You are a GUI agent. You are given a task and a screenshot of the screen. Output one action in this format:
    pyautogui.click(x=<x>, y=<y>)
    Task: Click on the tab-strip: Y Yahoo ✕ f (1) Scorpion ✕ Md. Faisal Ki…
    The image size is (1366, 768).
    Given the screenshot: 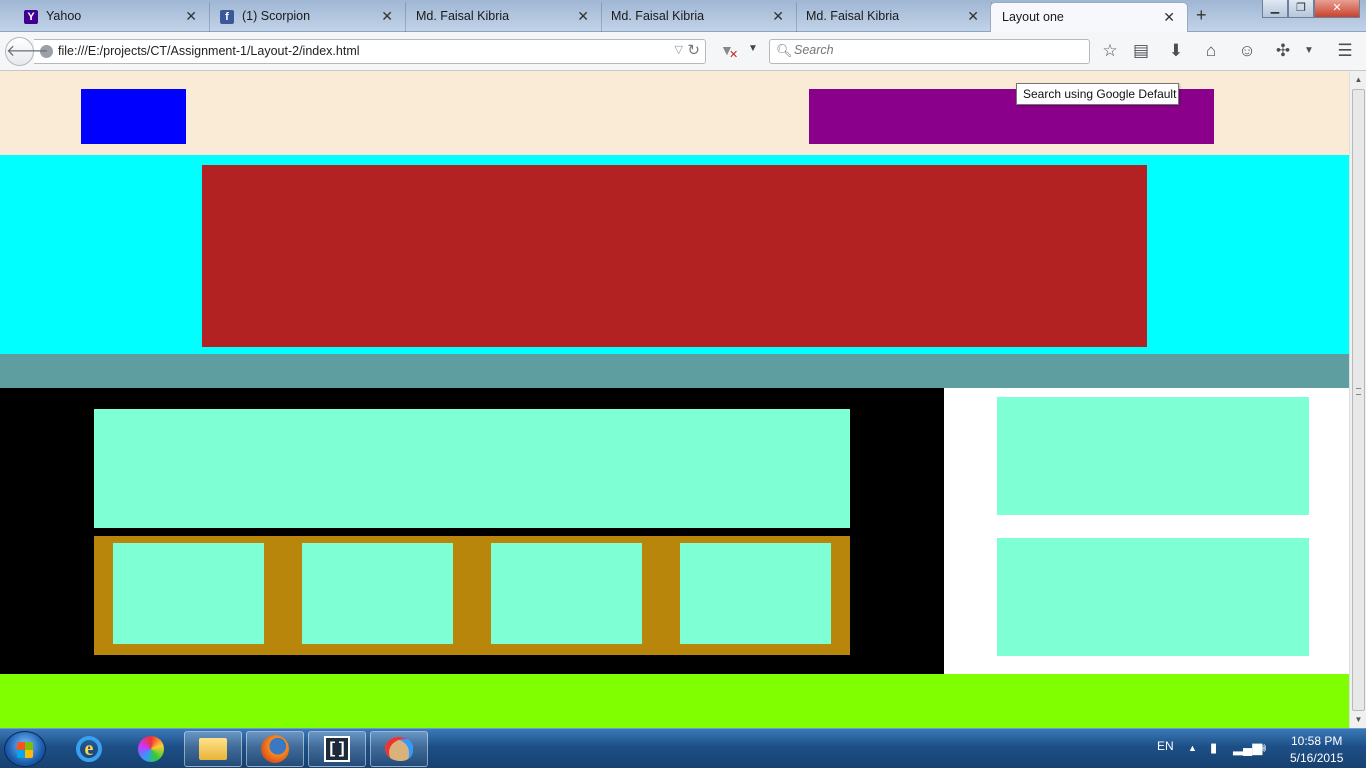 What is the action you would take?
    pyautogui.click(x=683, y=16)
    